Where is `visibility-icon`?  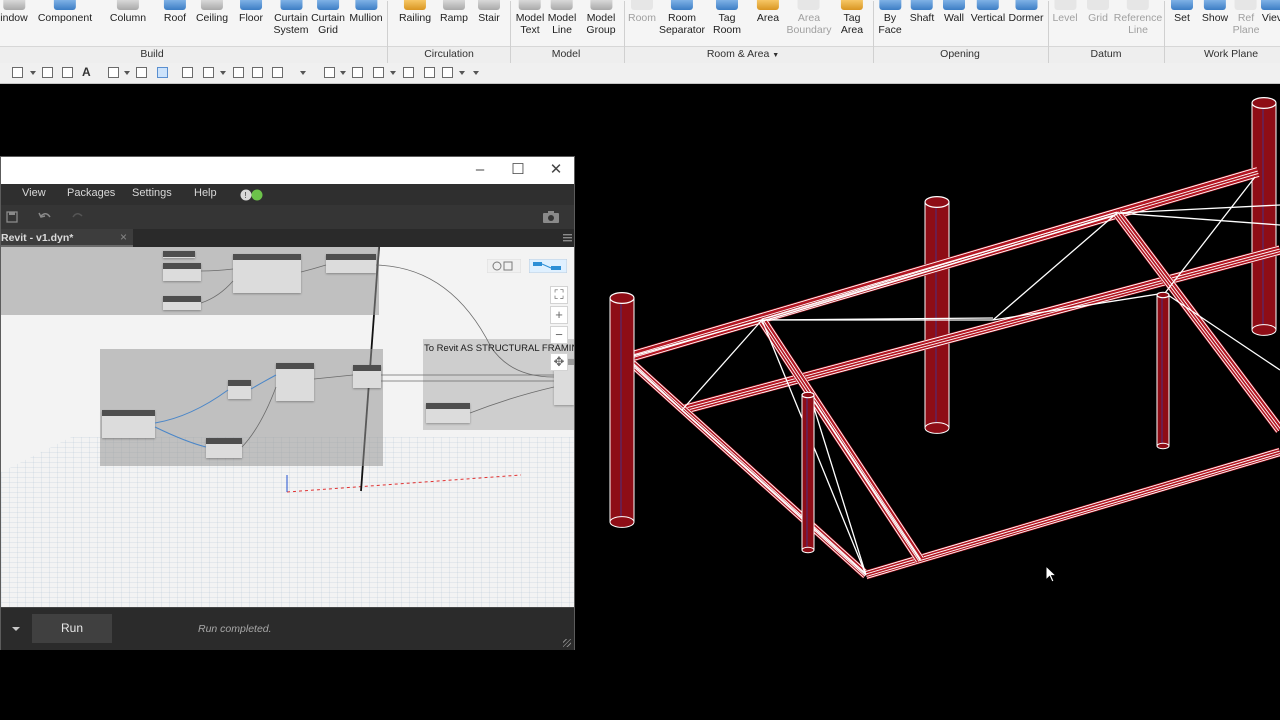 visibility-icon is located at coordinates (357, 72).